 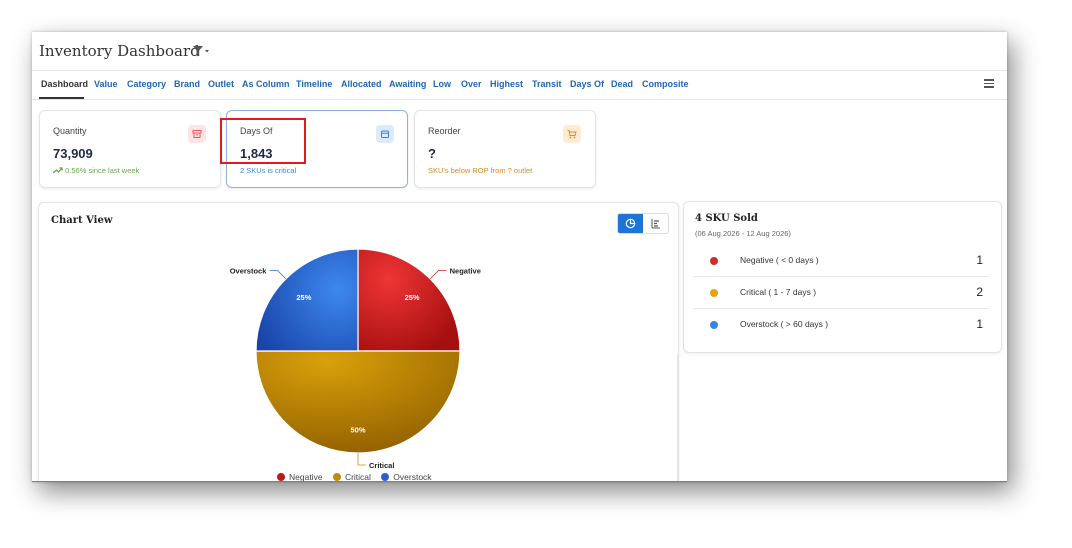 What do you see at coordinates (779, 260) in the screenshot?
I see `sku-row-label: Negative ( < 0 days )` at bounding box center [779, 260].